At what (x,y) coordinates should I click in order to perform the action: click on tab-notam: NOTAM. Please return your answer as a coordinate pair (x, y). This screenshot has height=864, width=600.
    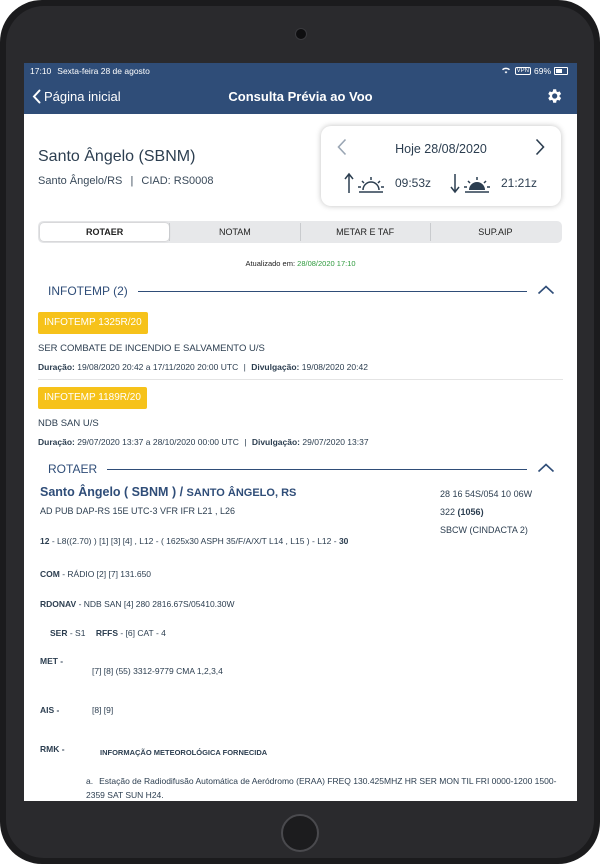
    Looking at the image, I should click on (234, 232).